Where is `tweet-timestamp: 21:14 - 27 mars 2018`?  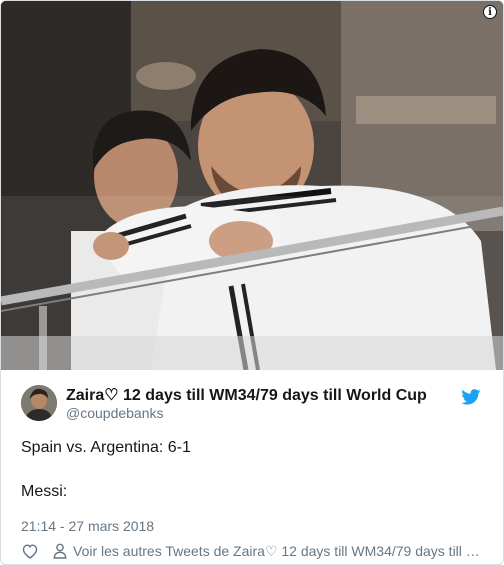
tweet-timestamp: 21:14 - 27 mars 2018 is located at coordinates (252, 518).